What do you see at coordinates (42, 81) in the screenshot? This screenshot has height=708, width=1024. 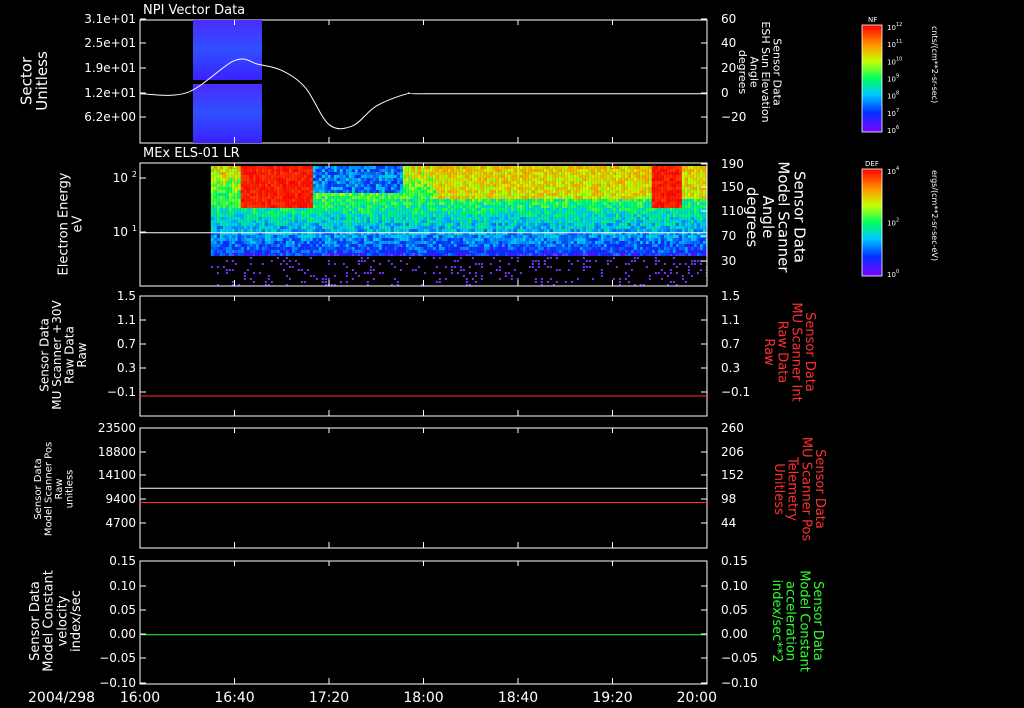 I see `left-axis-label-line: Unitless` at bounding box center [42, 81].